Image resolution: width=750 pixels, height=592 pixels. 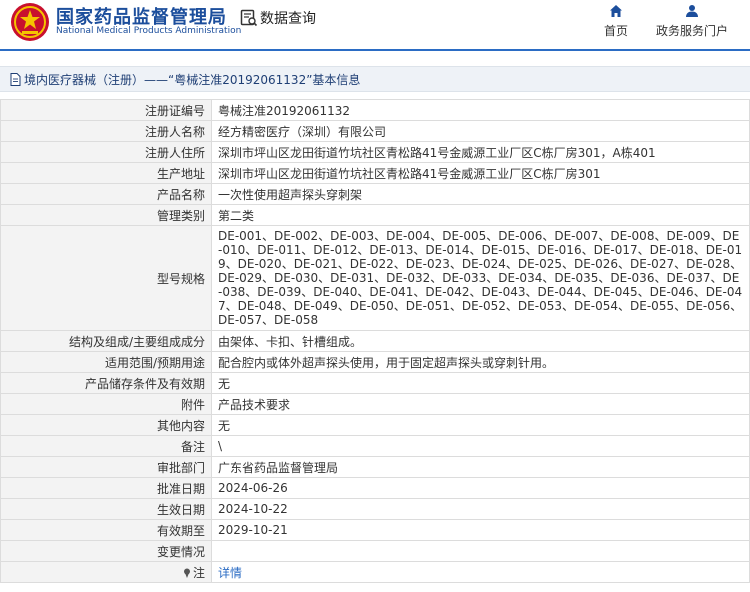 I want to click on row-label: 变更情况, so click(x=106, y=551).